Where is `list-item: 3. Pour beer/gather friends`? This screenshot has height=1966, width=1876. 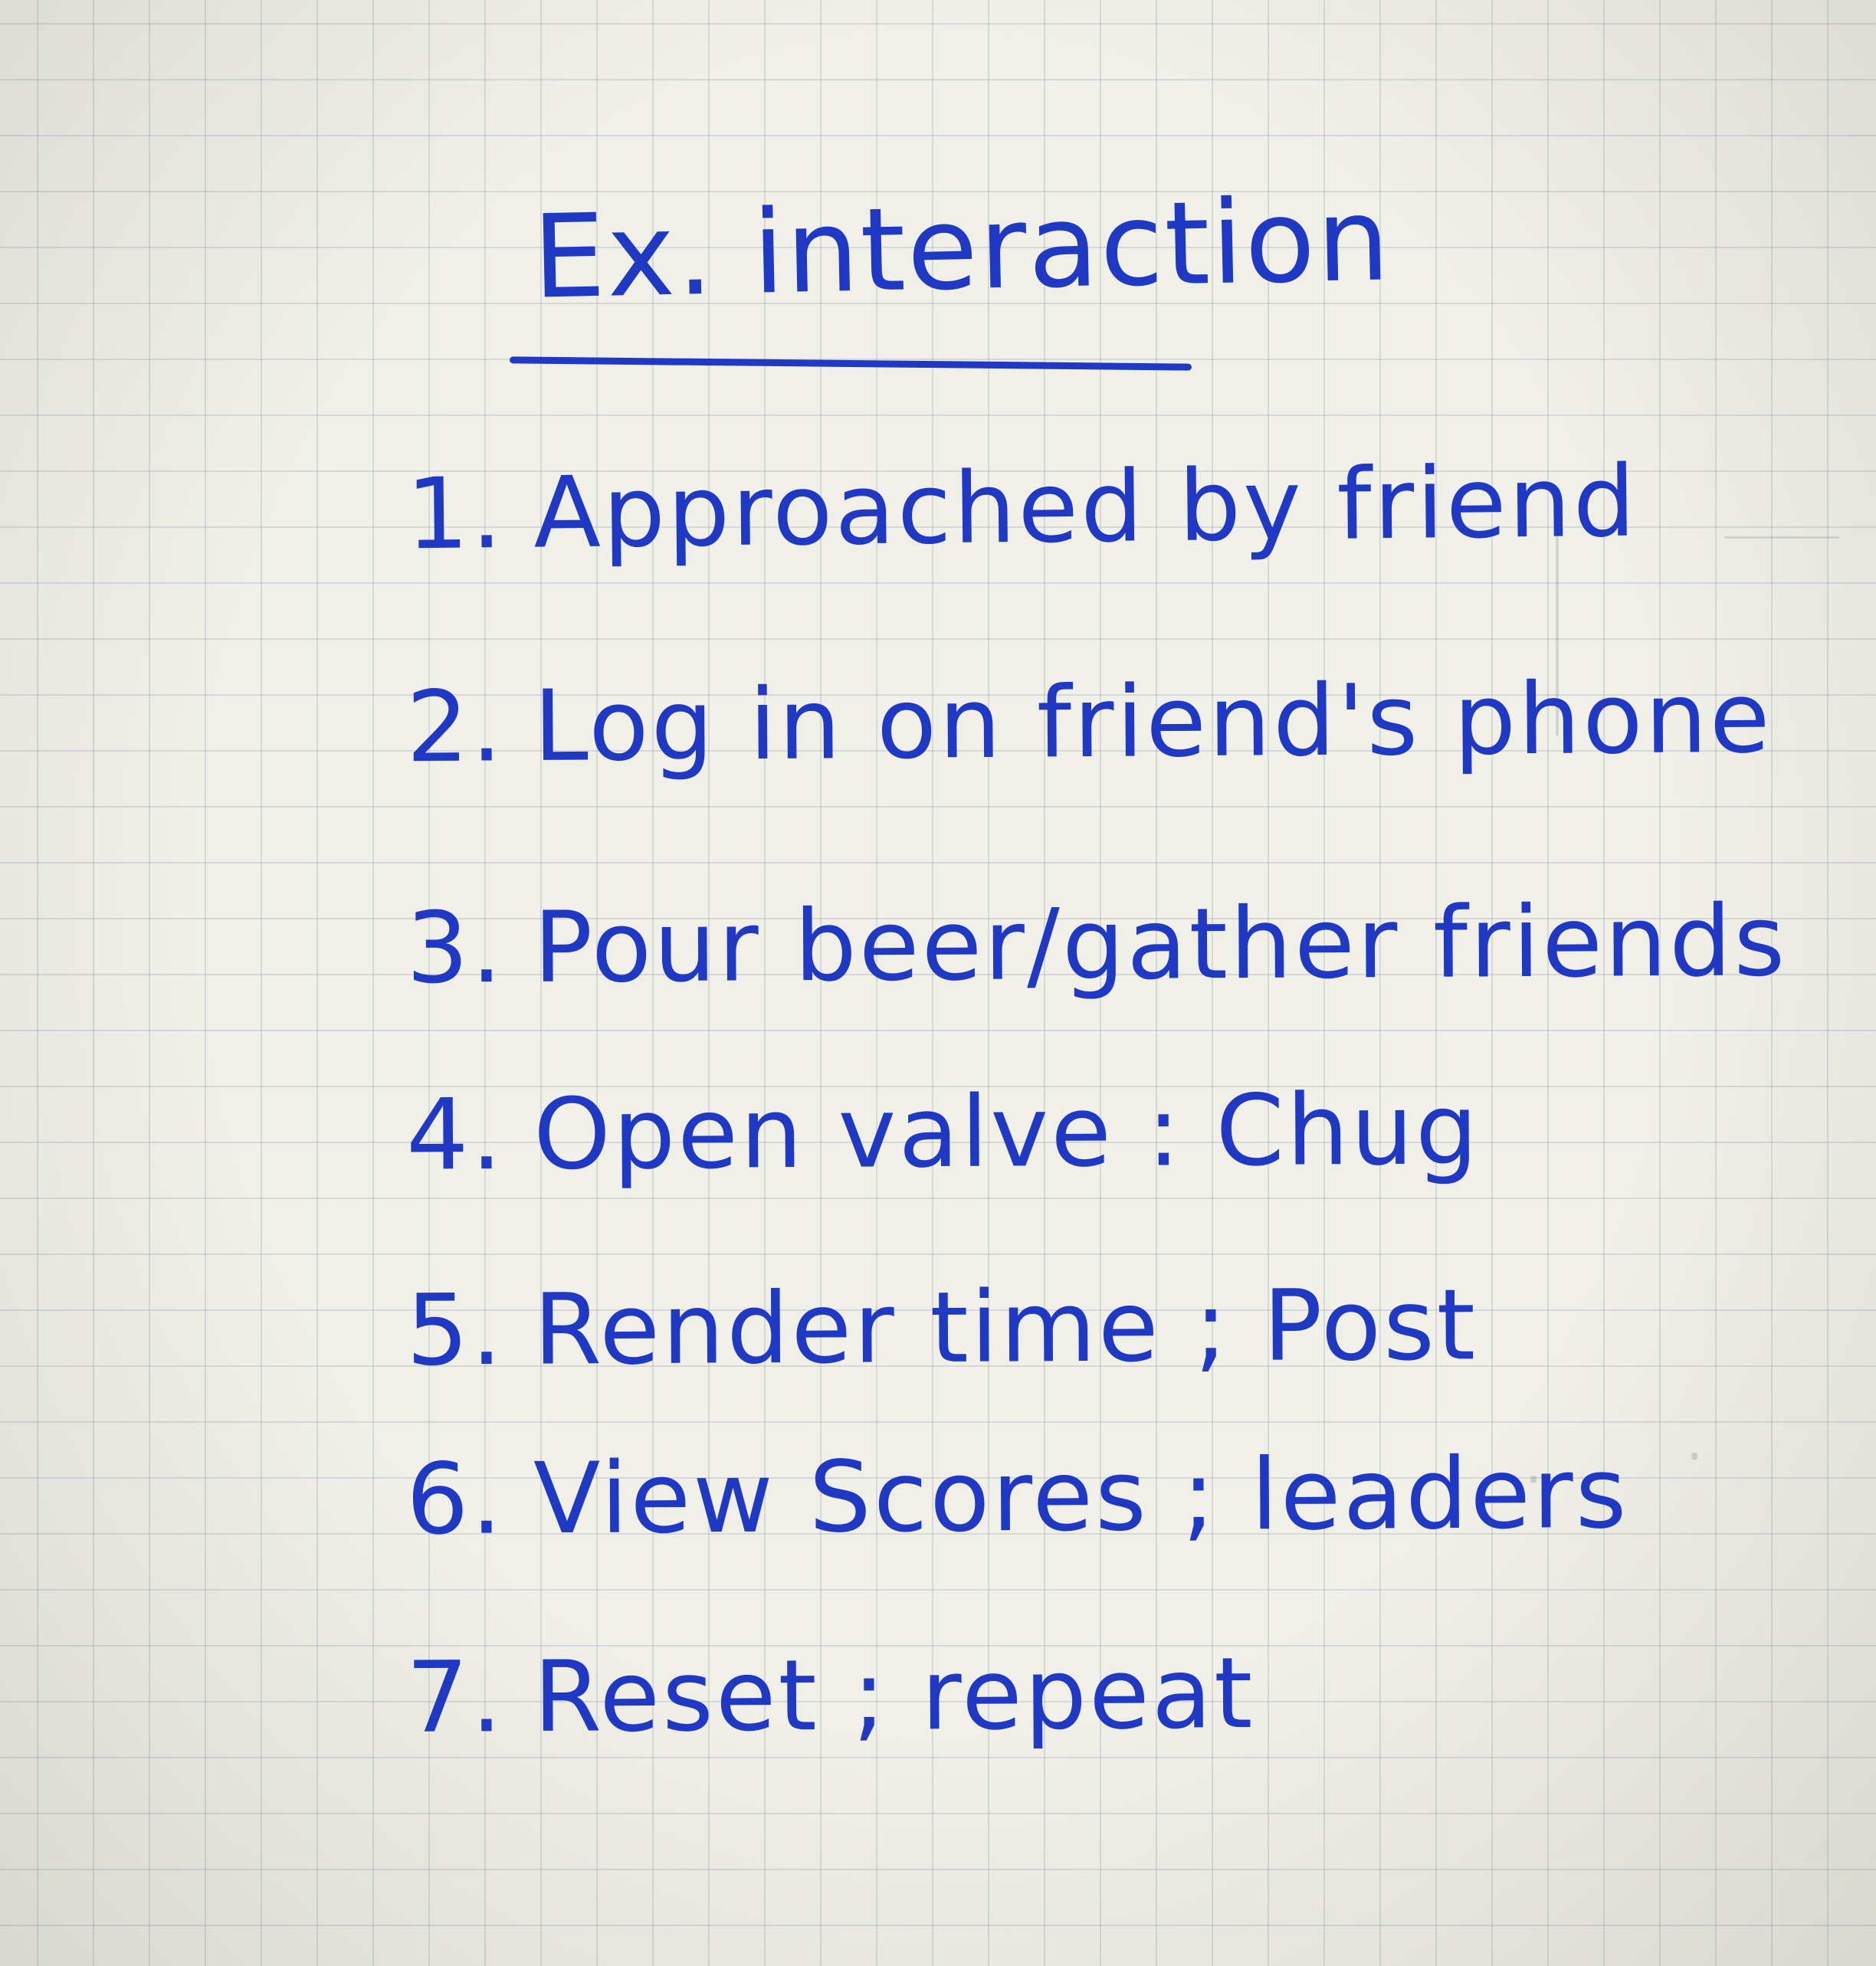 list-item: 3. Pour beer/gather friends is located at coordinates (1096, 945).